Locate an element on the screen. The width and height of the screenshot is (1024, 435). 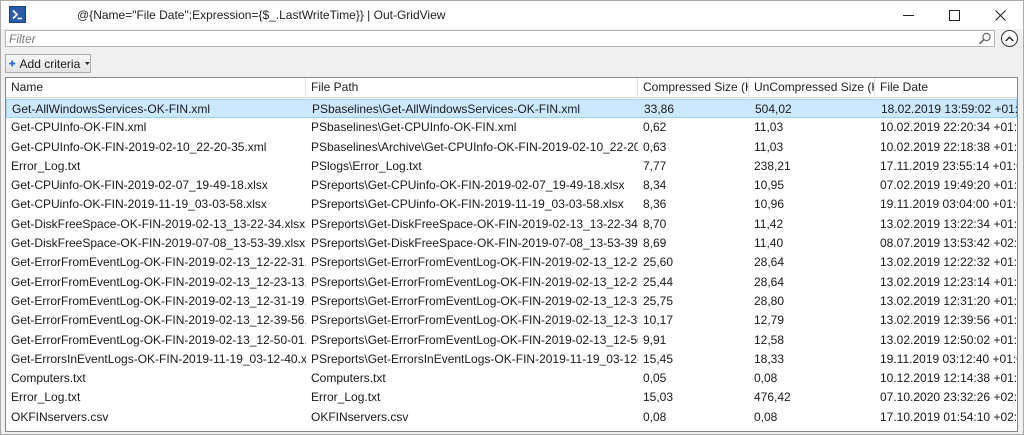
close-button is located at coordinates (1000, 15).